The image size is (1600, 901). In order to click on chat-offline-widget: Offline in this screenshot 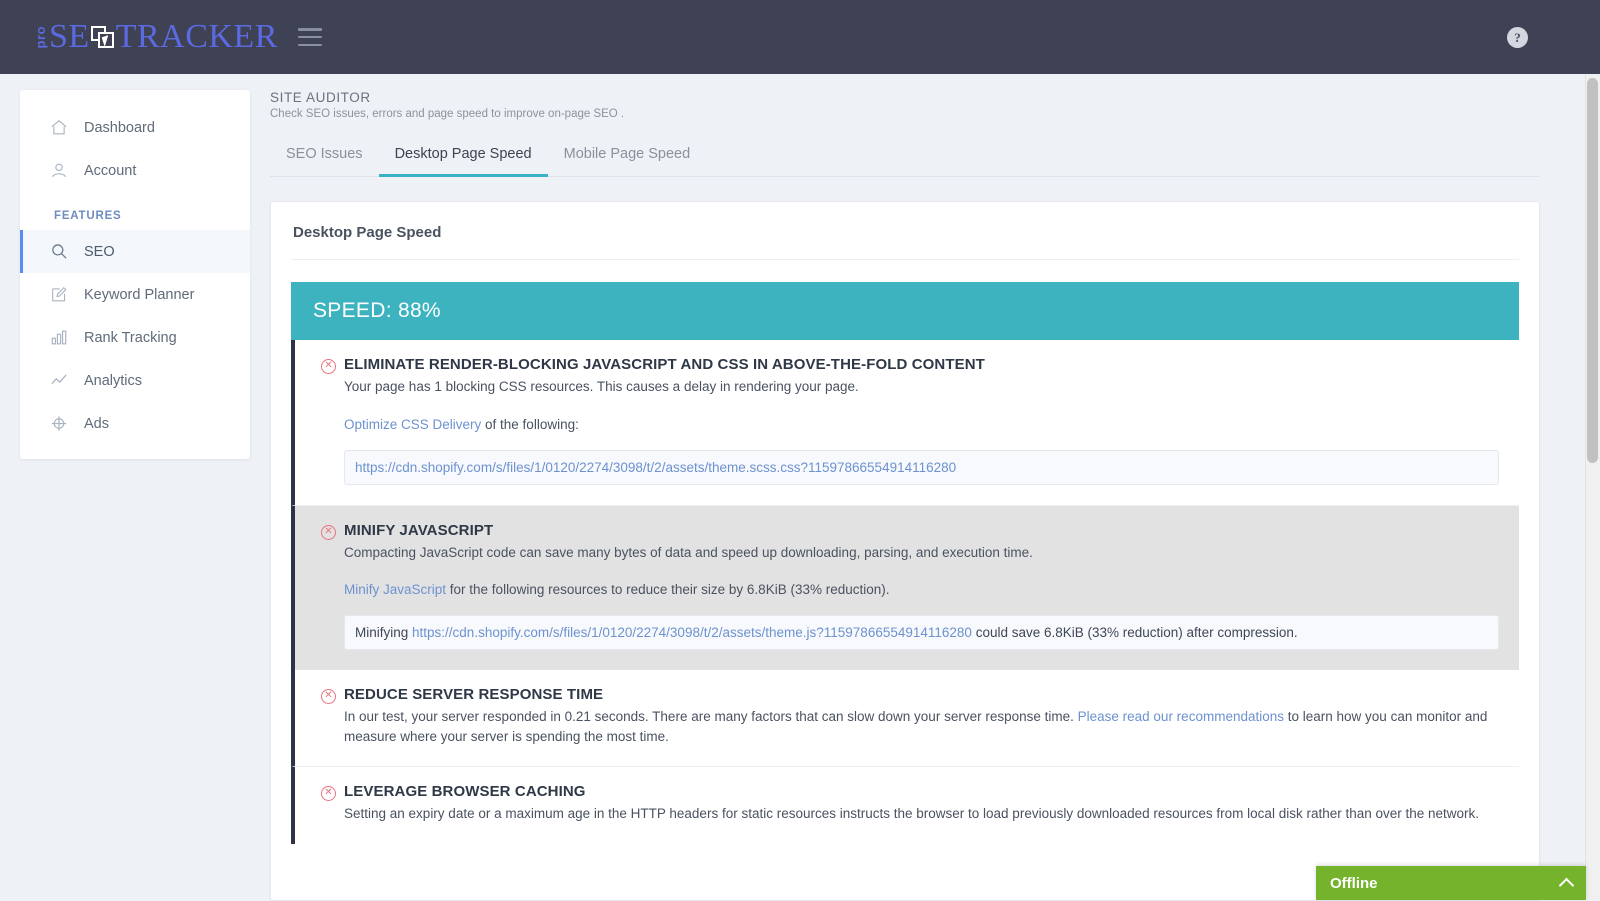, I will do `click(1451, 883)`.